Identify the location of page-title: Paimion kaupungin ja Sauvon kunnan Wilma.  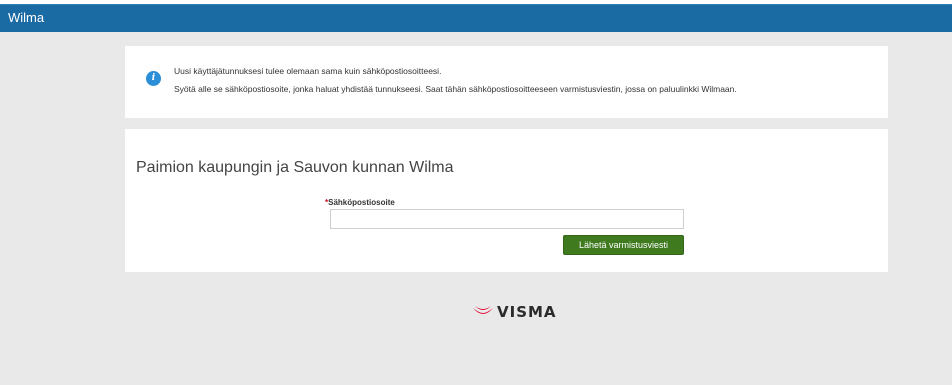
(295, 167).